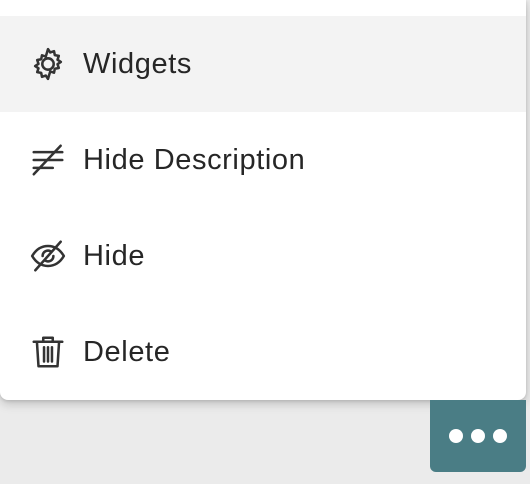 This screenshot has height=484, width=530. I want to click on more-options-button, so click(478, 436).